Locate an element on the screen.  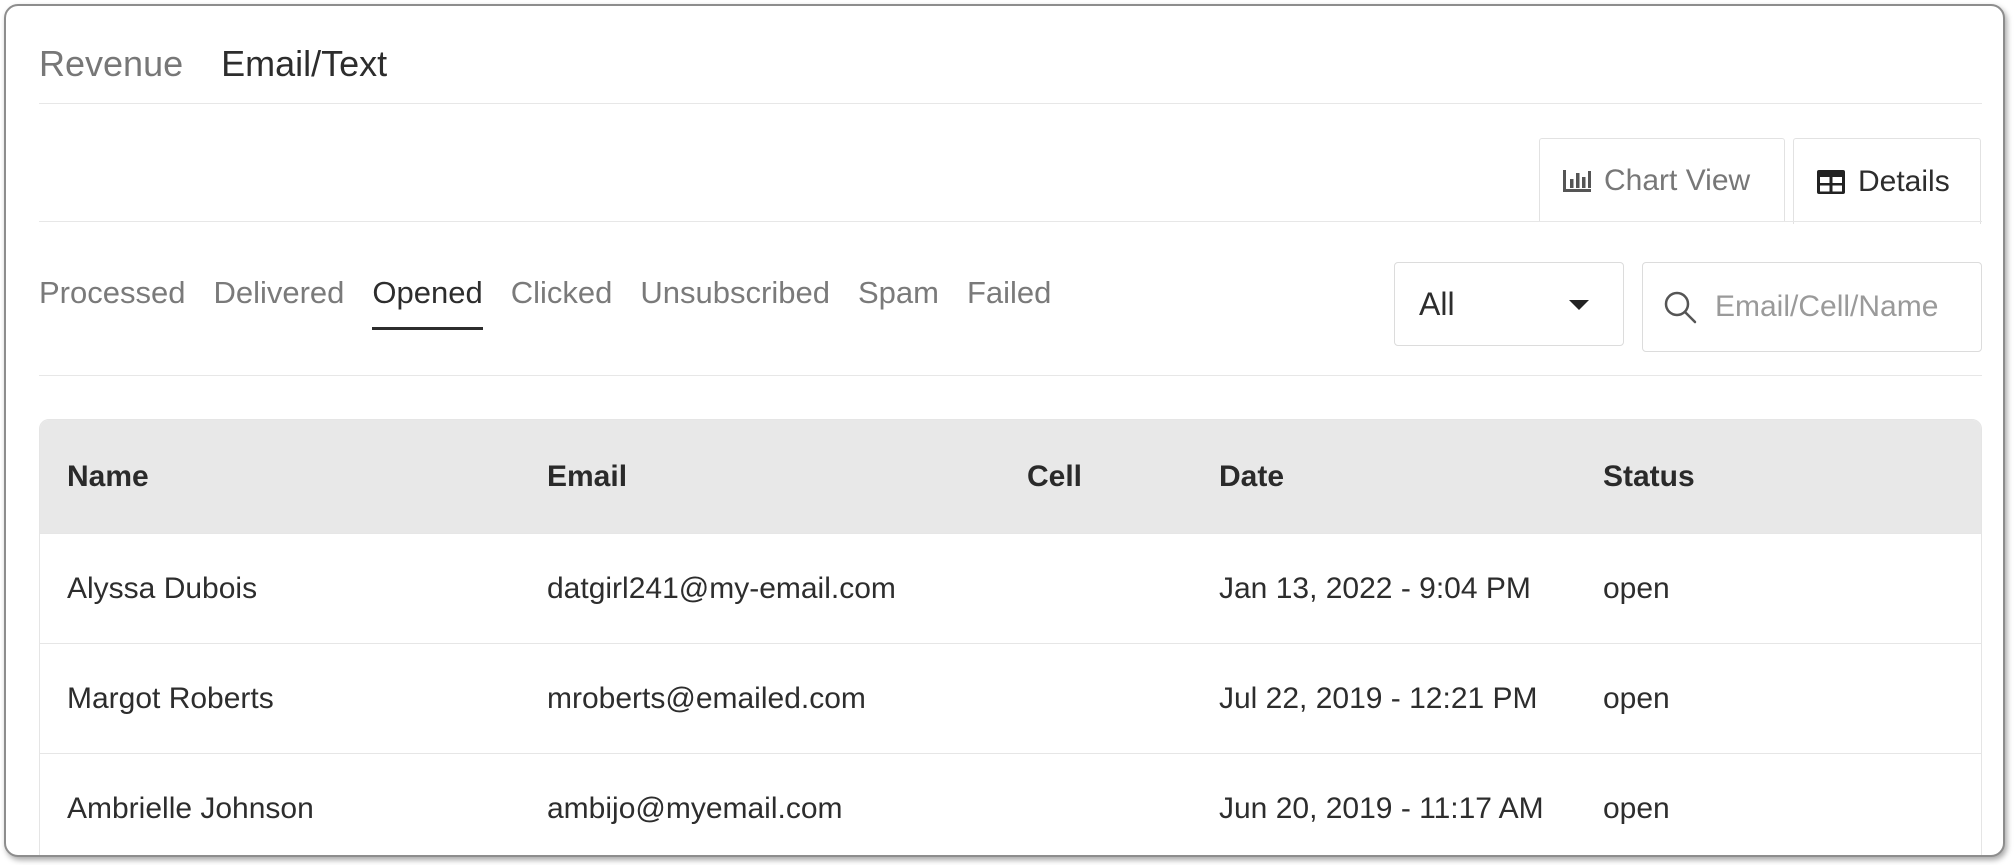
chart-view-tab: Chart View is located at coordinates (1662, 180).